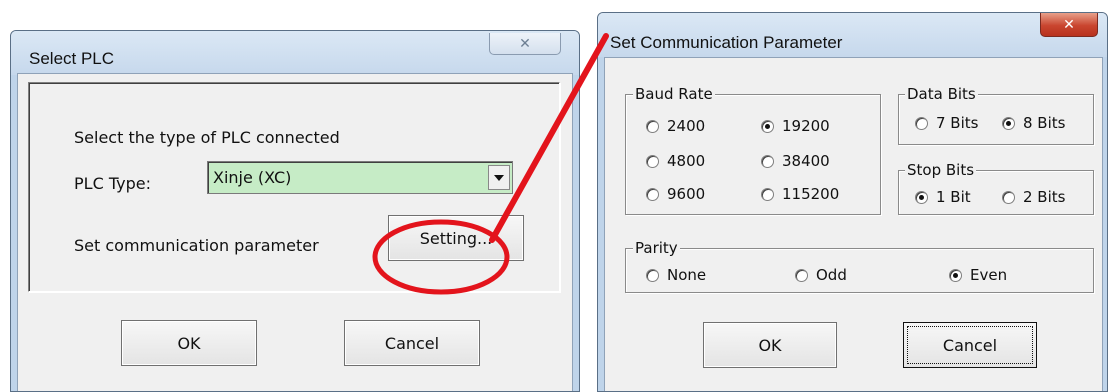 The image size is (1108, 392). I want to click on comm-param-label: Set communication parameter, so click(196, 245).